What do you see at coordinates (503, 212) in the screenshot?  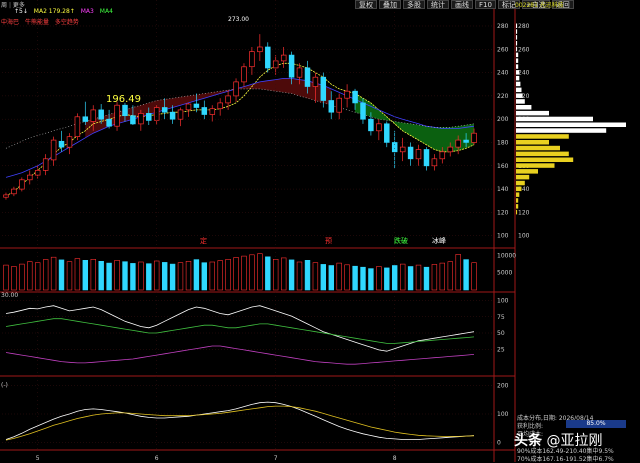 I see `price-tick-1: 120` at bounding box center [503, 212].